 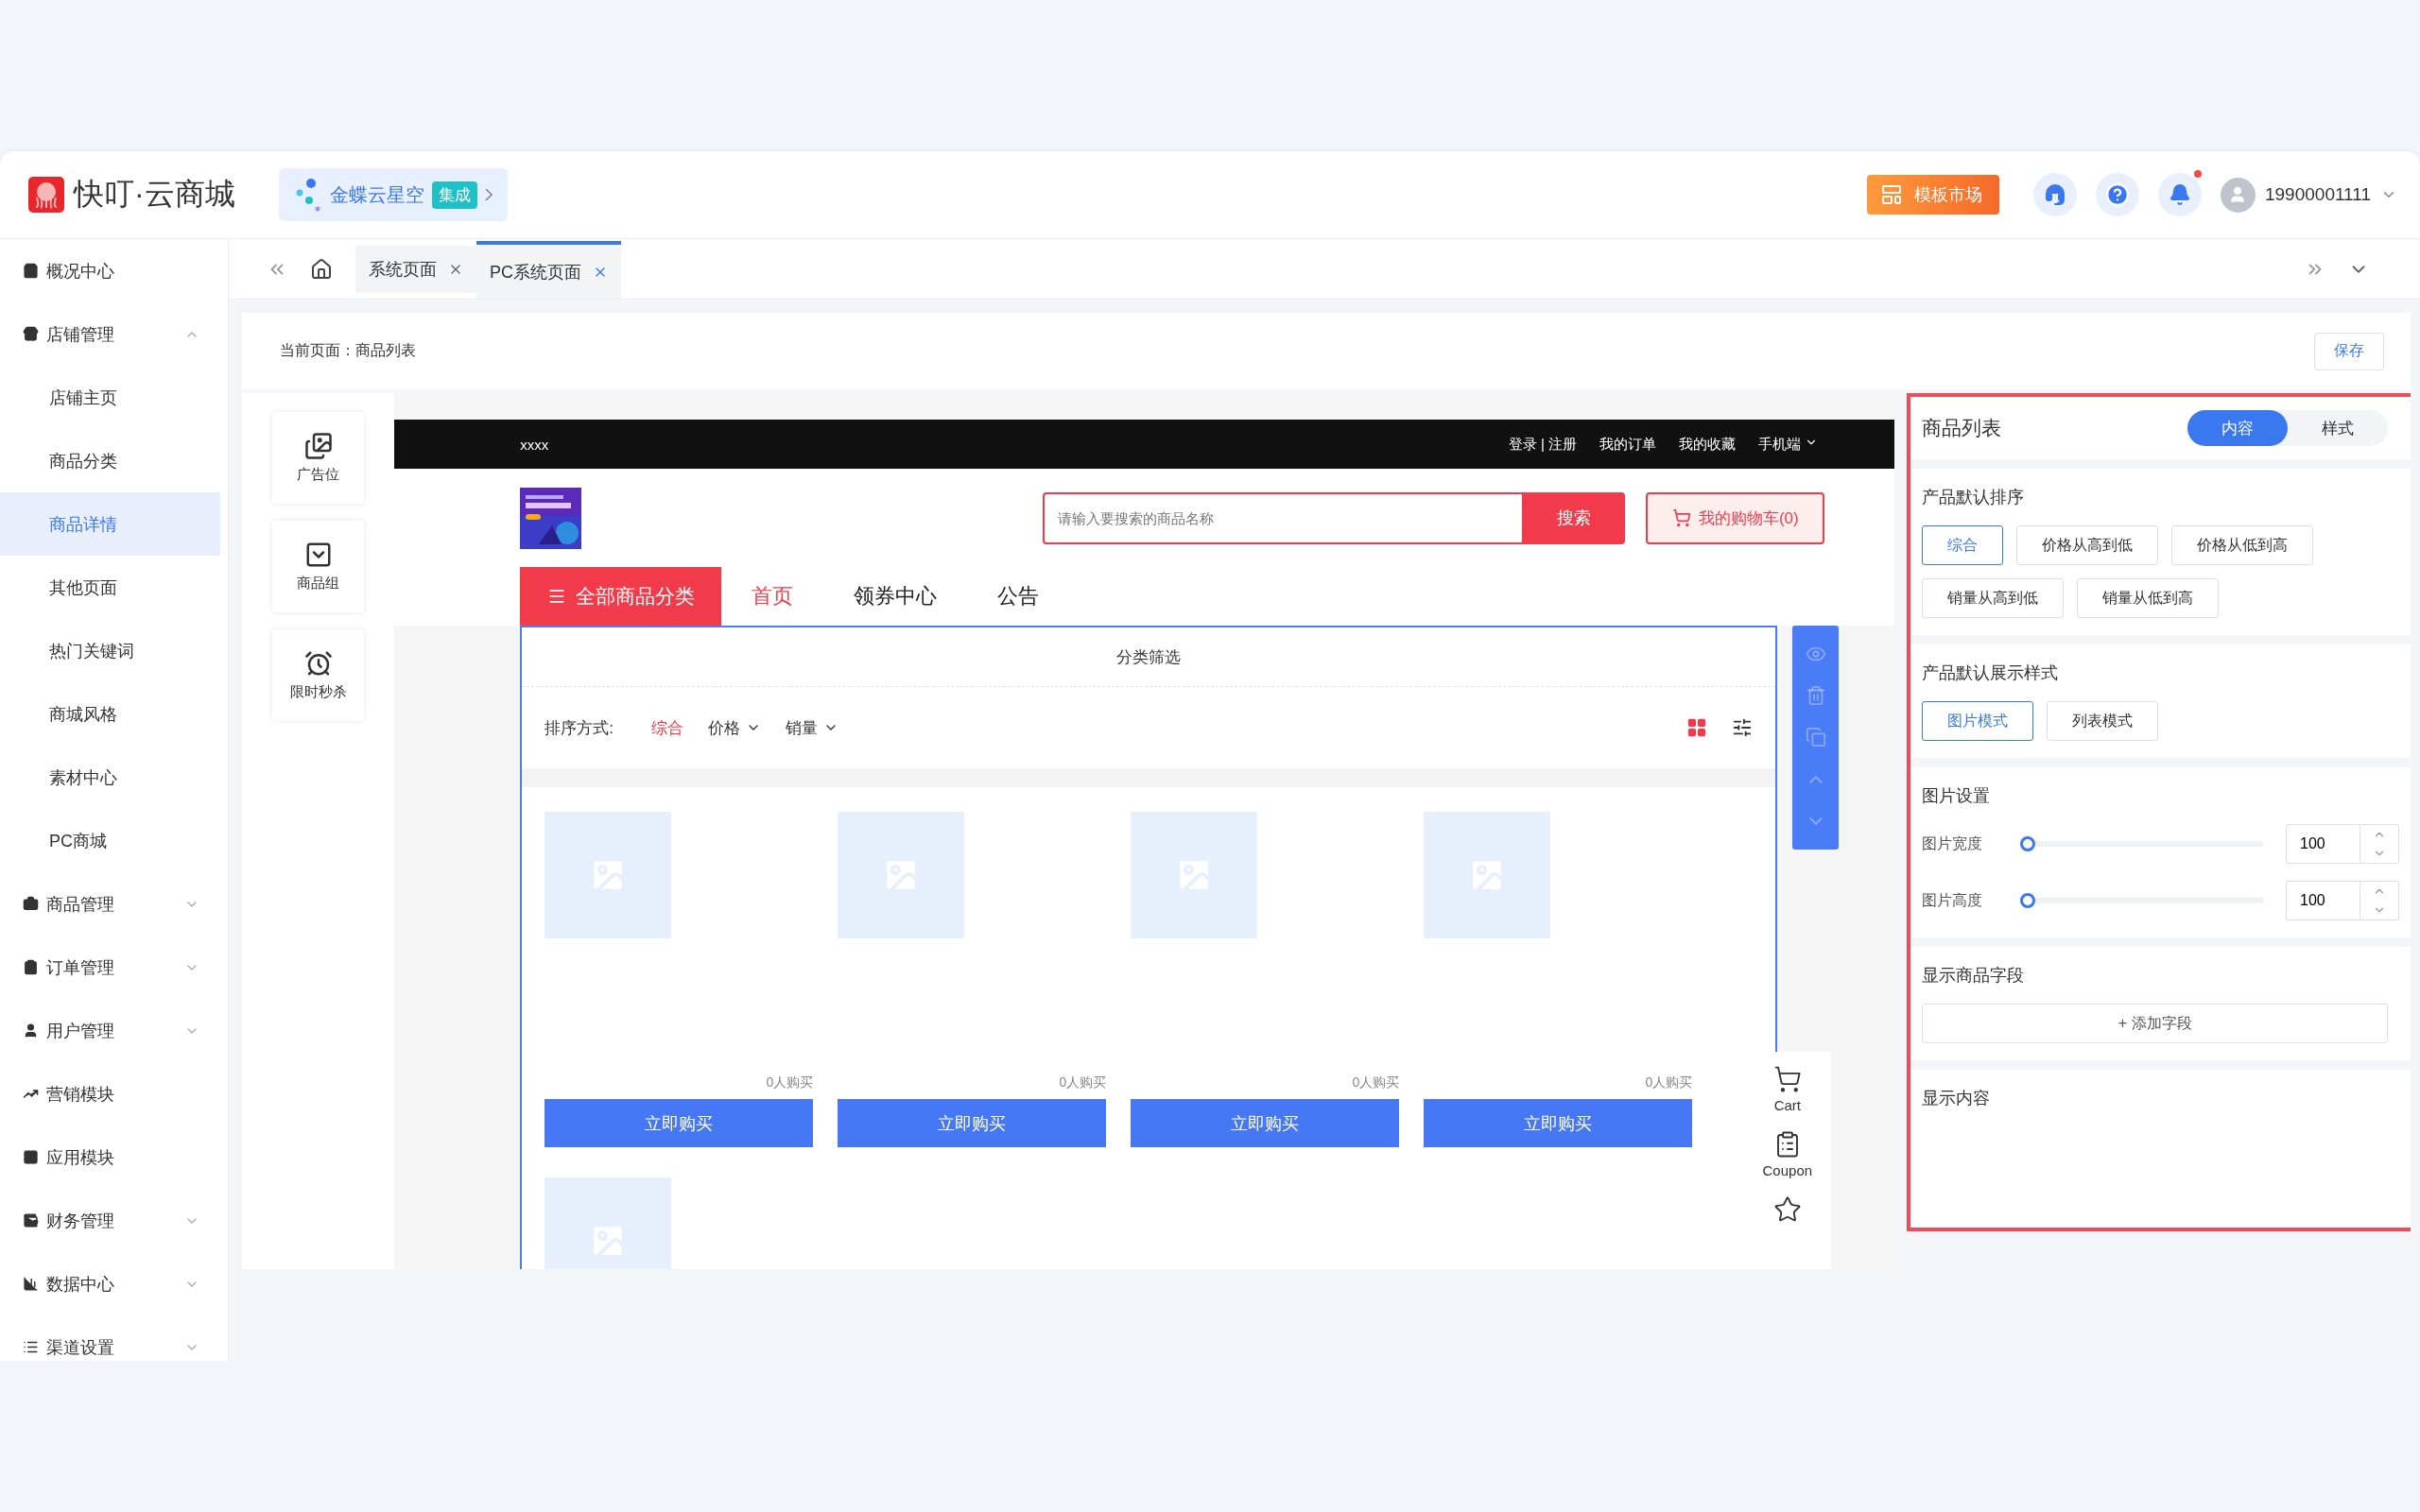 I want to click on save-button: 保存, so click(x=2349, y=351).